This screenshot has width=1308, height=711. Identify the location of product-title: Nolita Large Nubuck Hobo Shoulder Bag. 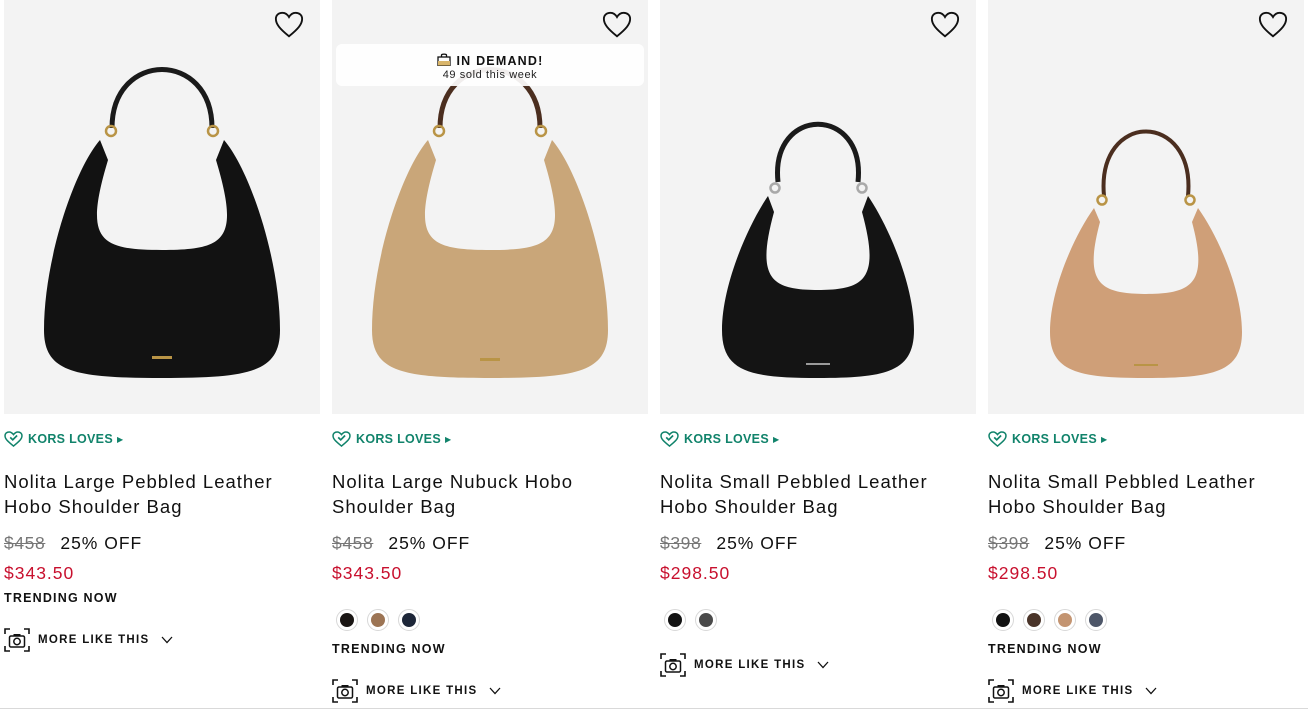
(490, 494).